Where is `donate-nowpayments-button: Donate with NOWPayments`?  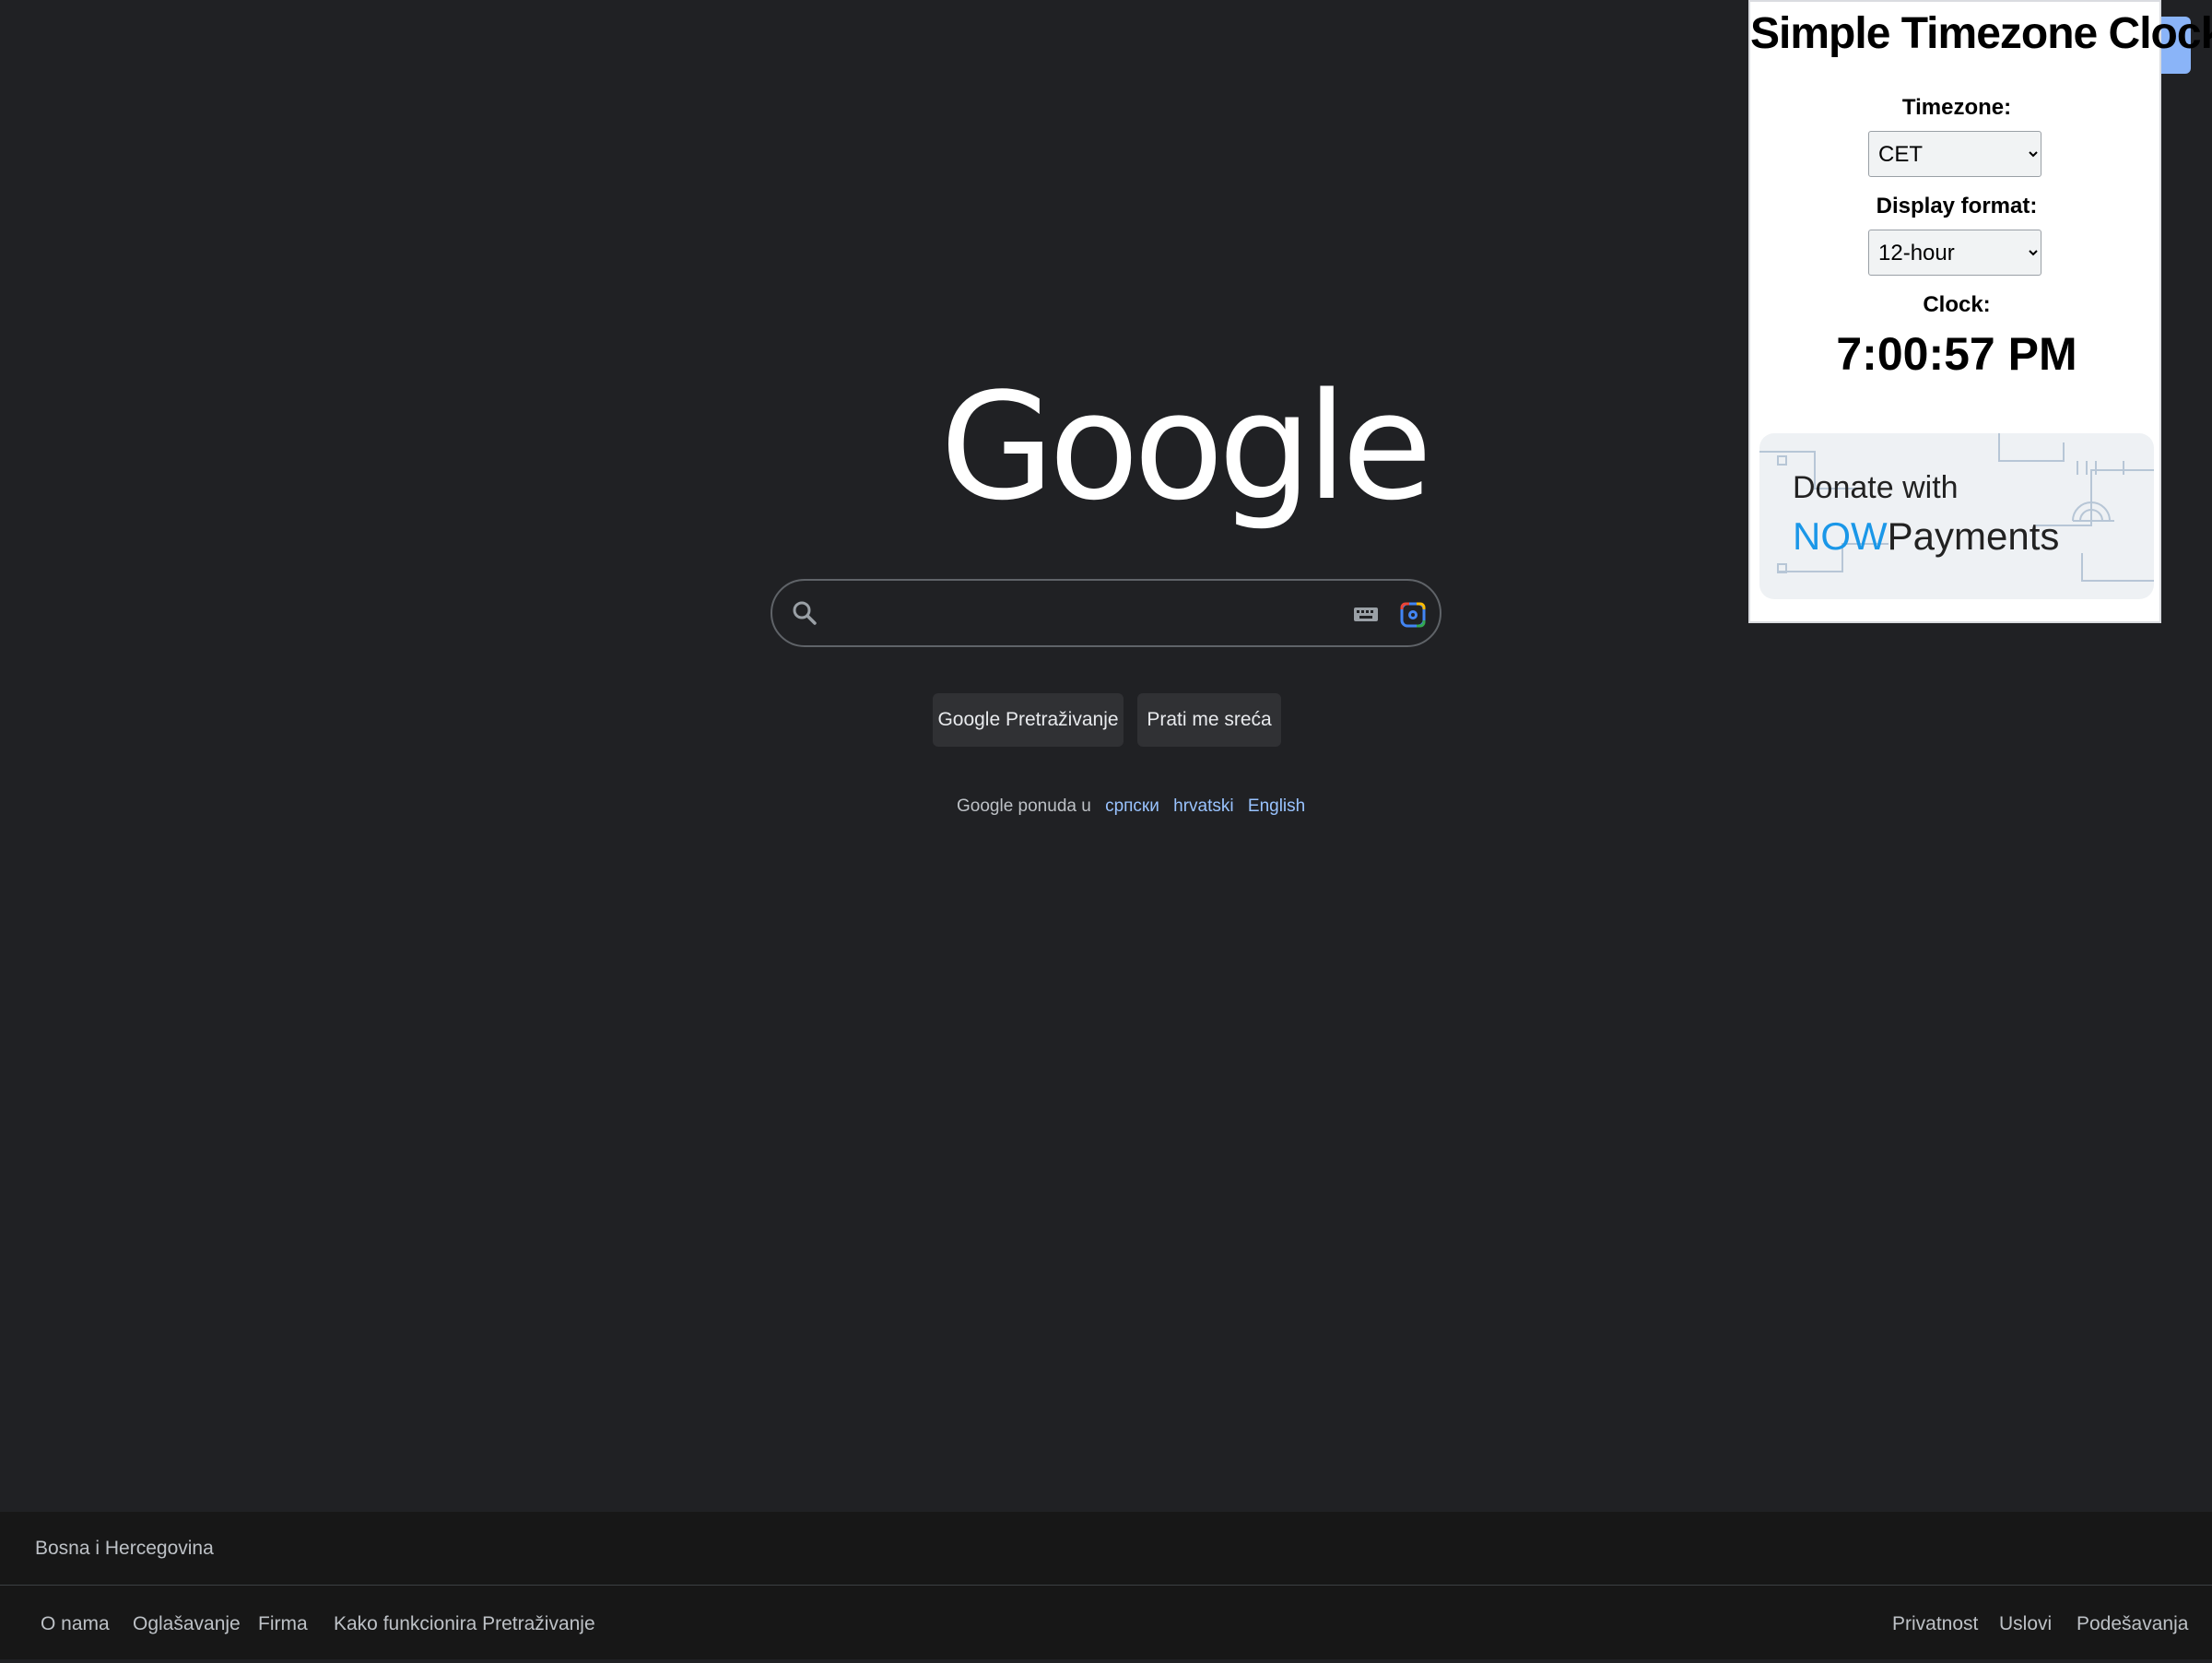
donate-nowpayments-button: Donate with NOWPayments is located at coordinates (1956, 516).